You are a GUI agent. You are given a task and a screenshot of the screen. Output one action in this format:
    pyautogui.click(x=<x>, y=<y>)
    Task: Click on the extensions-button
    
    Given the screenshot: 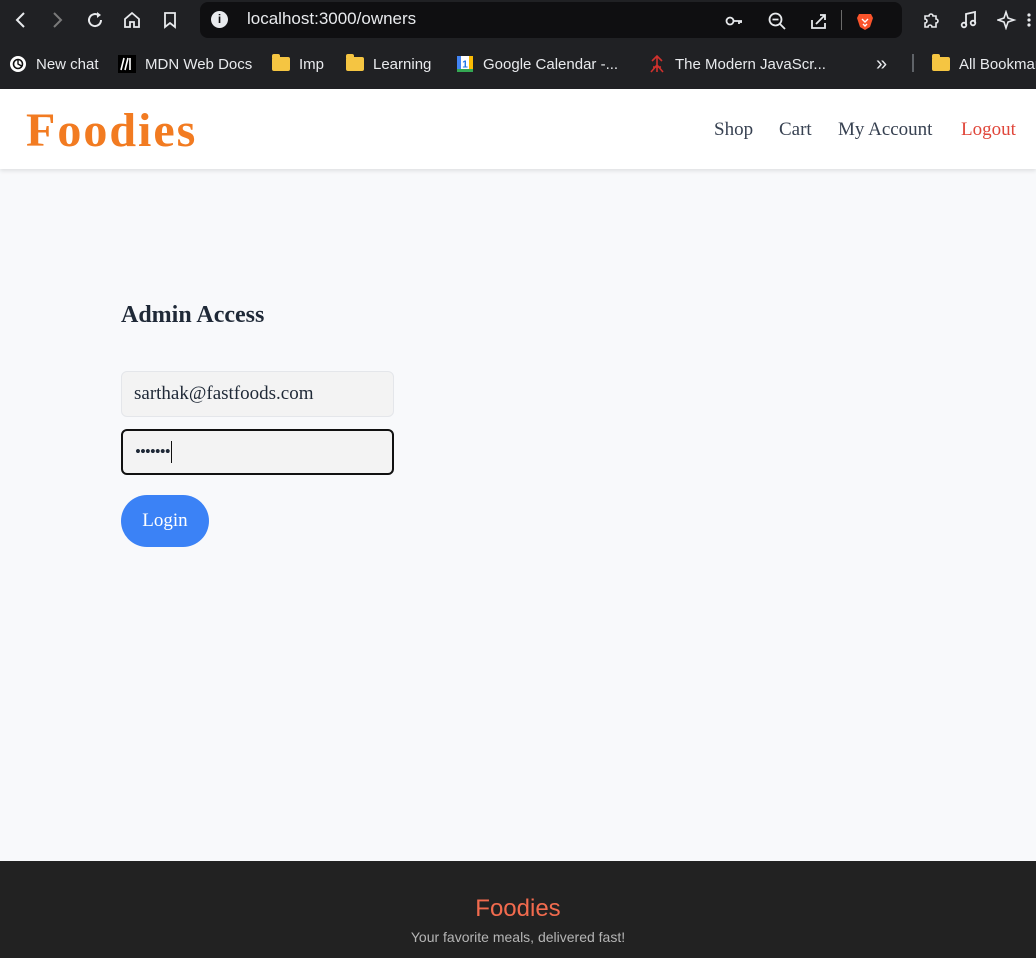 What is the action you would take?
    pyautogui.click(x=931, y=20)
    